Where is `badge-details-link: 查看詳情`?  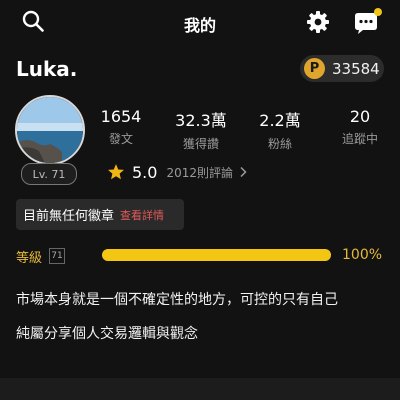 badge-details-link: 查看詳情 is located at coordinates (142, 215).